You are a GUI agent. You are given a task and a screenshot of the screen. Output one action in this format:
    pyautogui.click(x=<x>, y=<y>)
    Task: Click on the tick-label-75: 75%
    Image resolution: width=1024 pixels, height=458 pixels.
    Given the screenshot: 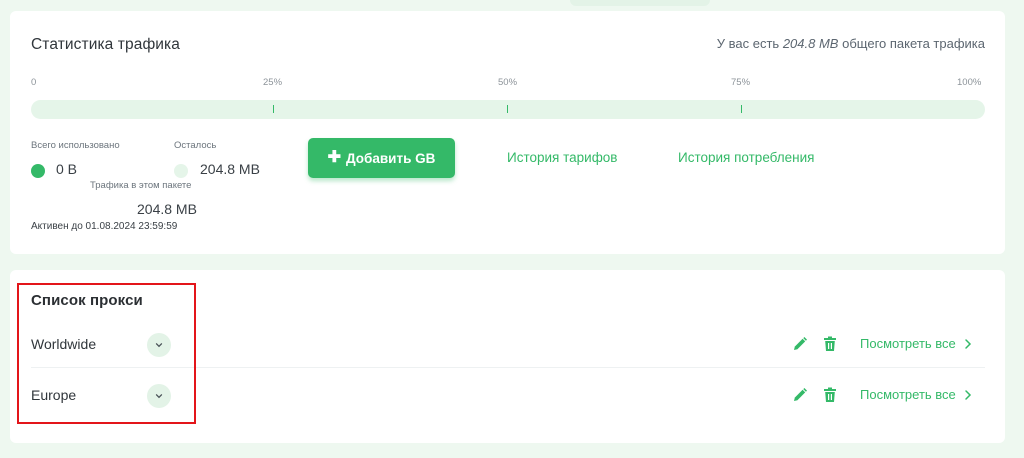 What is the action you would take?
    pyautogui.click(x=741, y=82)
    